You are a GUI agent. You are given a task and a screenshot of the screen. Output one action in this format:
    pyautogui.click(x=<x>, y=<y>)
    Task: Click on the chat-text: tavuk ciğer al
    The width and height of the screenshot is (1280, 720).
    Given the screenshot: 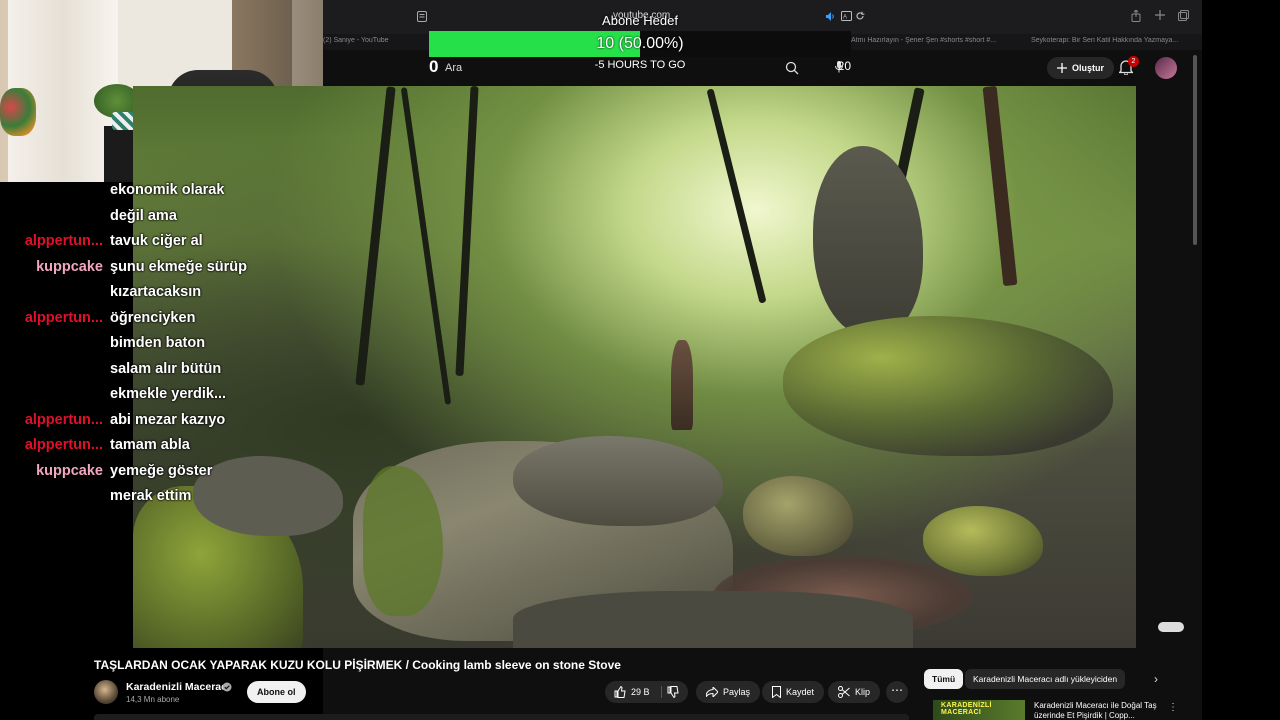 What is the action you would take?
    pyautogui.click(x=156, y=241)
    